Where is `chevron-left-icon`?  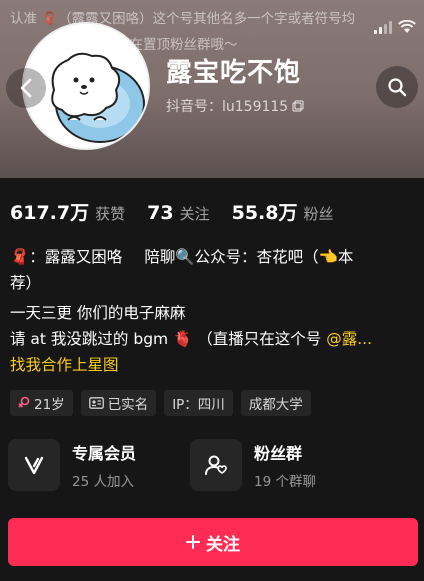
chevron-left-icon is located at coordinates (26, 88).